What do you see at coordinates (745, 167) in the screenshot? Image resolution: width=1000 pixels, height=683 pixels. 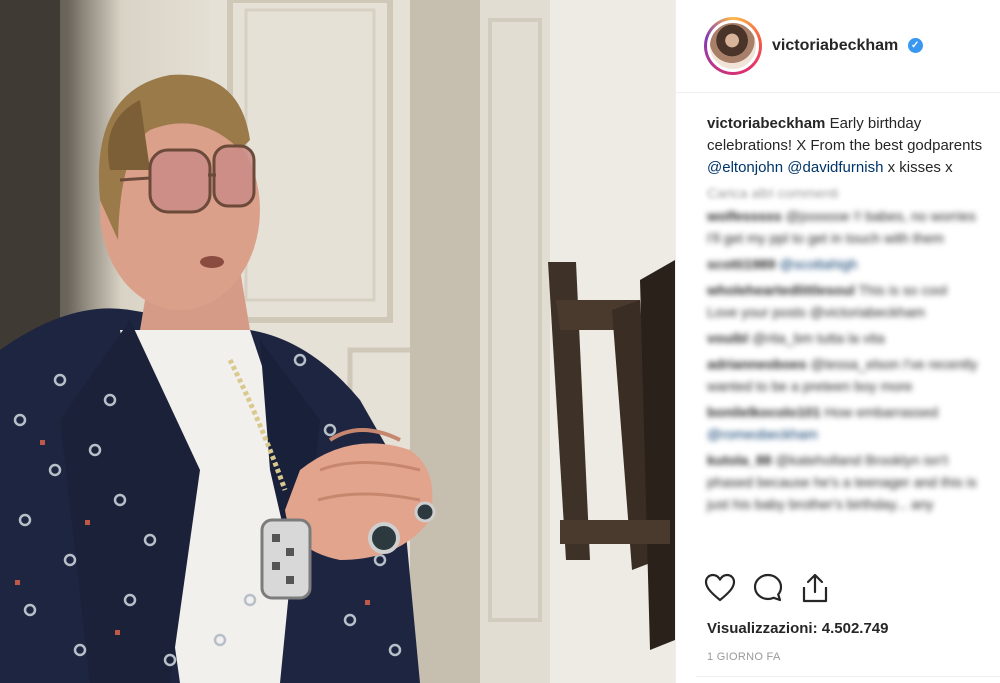 I see `caption-mention-eltonjohn: @eltonjohn` at bounding box center [745, 167].